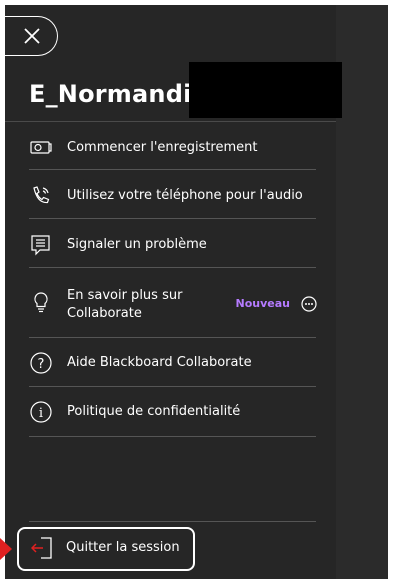 This screenshot has width=397, height=579. Describe the element at coordinates (262, 303) in the screenshot. I see `new-badge: Nouveau` at that location.